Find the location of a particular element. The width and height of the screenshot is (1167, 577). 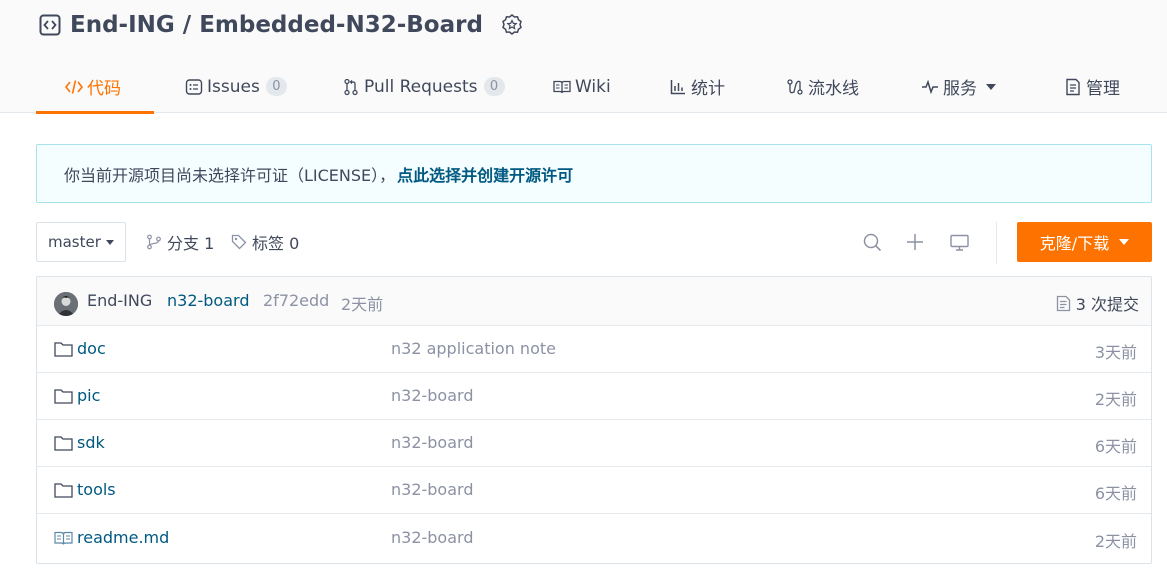

file-name: pic is located at coordinates (88, 395).